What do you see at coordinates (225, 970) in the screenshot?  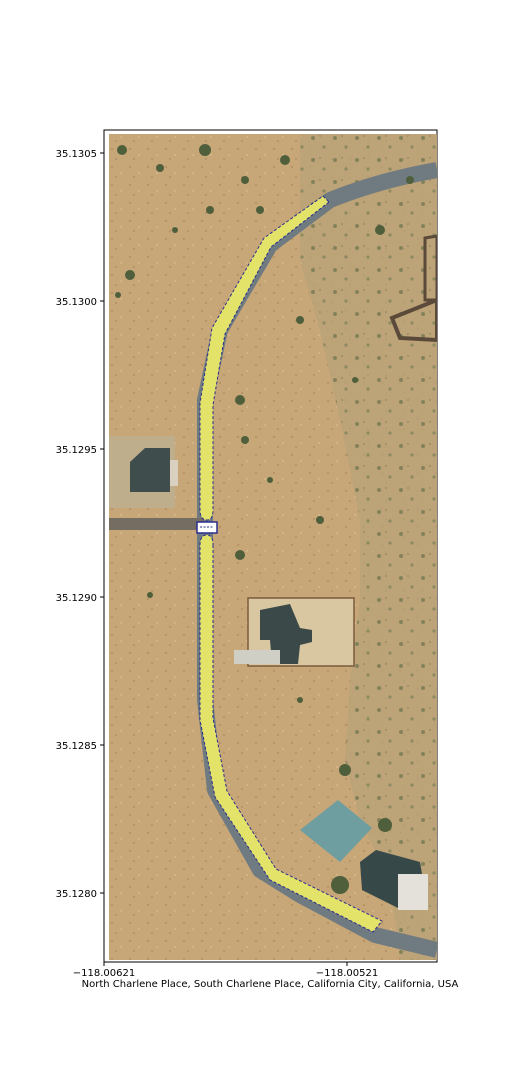 I see `x-axis: −118.00621 −118.00521` at bounding box center [225, 970].